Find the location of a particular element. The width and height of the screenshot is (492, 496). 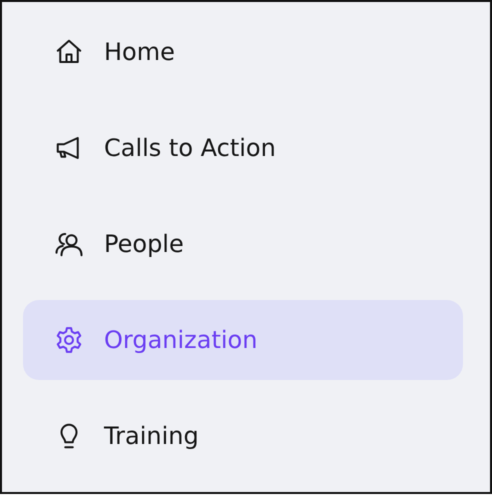

sidebar-item: Calls to Action is located at coordinates (243, 148).